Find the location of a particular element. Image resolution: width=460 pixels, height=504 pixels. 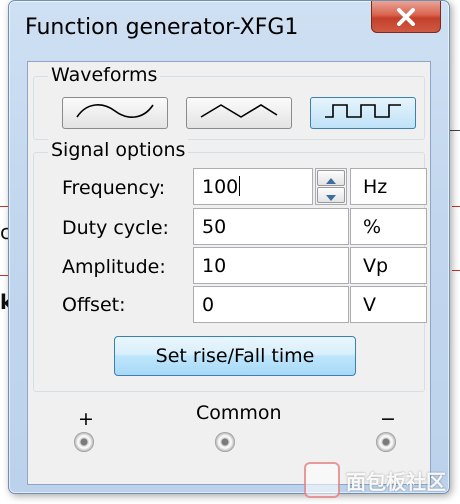

frequency-value: 100 is located at coordinates (220, 187).